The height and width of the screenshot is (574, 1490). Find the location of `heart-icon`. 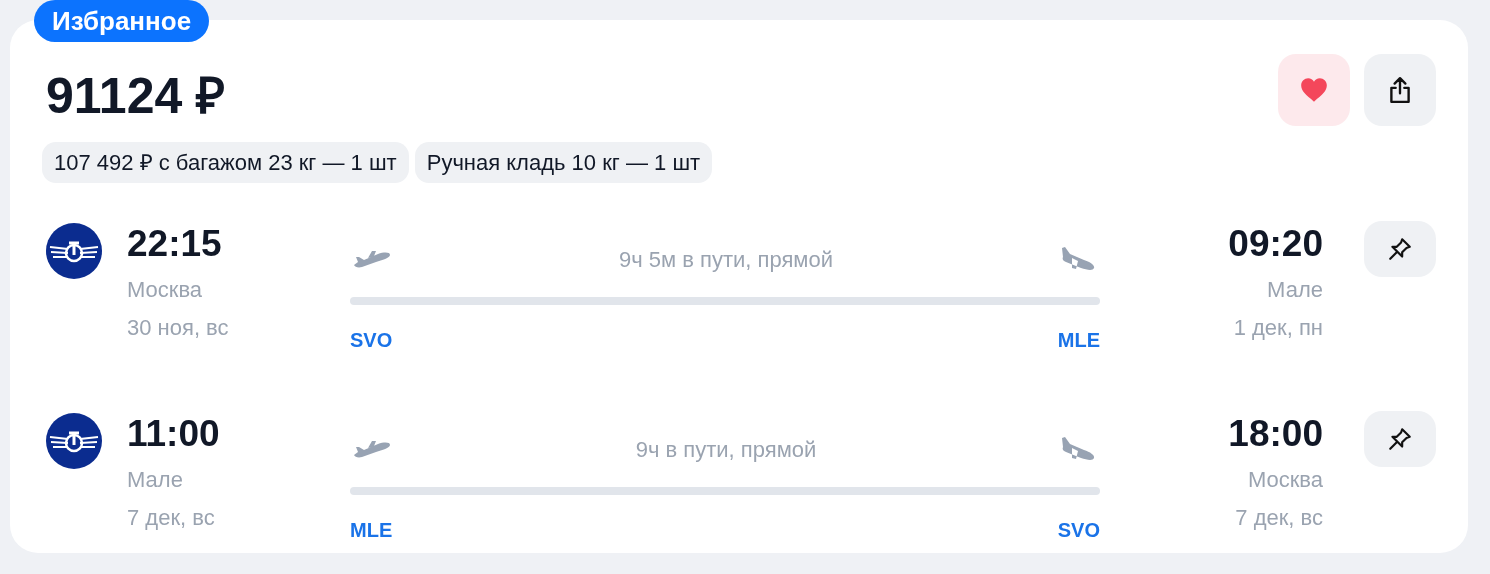

heart-icon is located at coordinates (1314, 90).